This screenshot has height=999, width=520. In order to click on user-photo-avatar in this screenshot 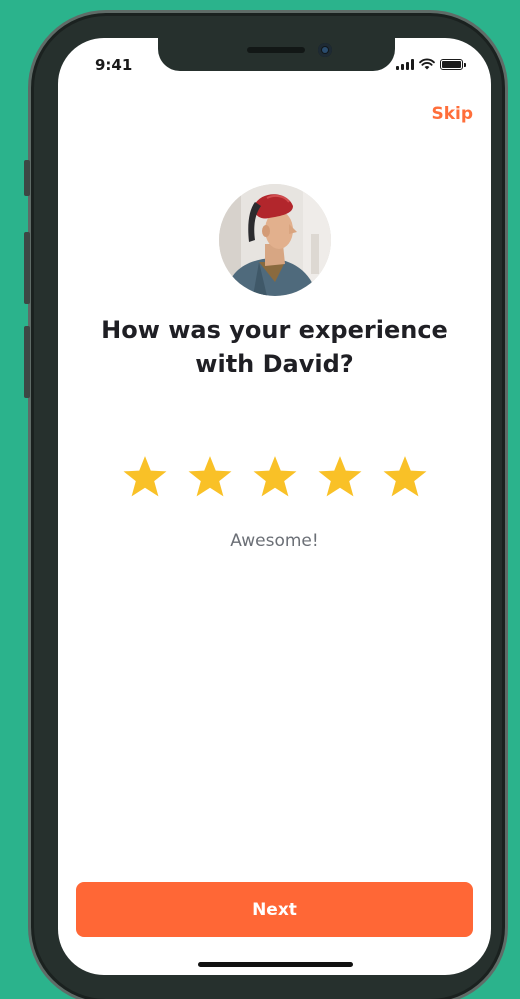, I will do `click(275, 240)`.